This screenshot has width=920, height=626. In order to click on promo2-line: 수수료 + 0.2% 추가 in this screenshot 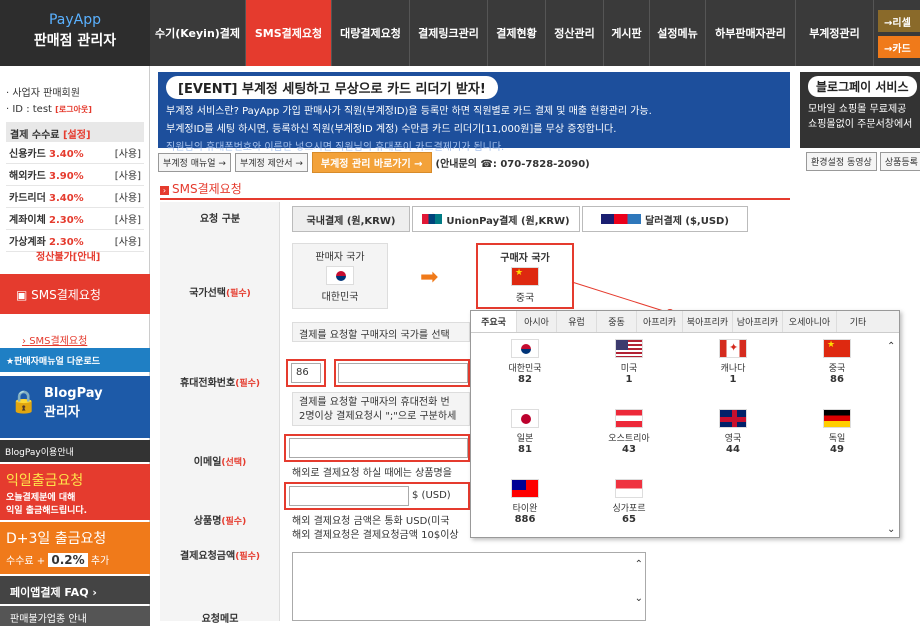, I will do `click(75, 559)`.